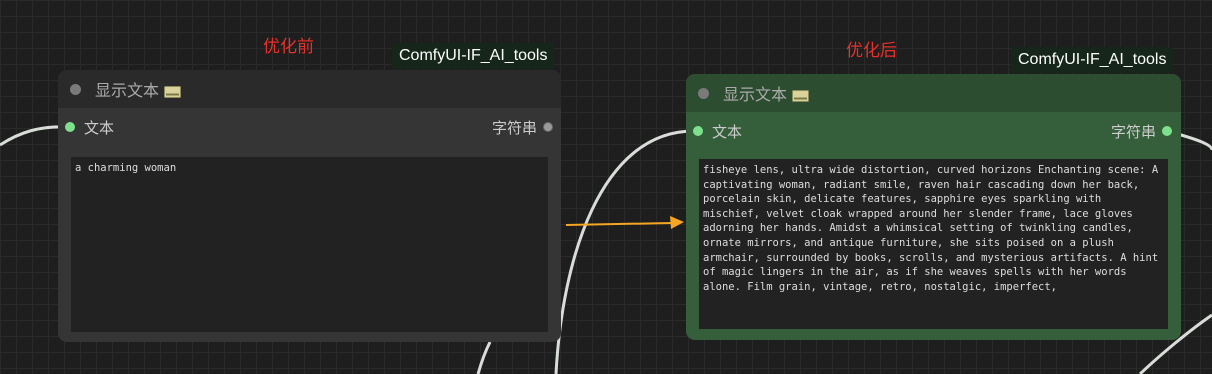  What do you see at coordinates (484, 357) in the screenshot?
I see `link-left-bottom` at bounding box center [484, 357].